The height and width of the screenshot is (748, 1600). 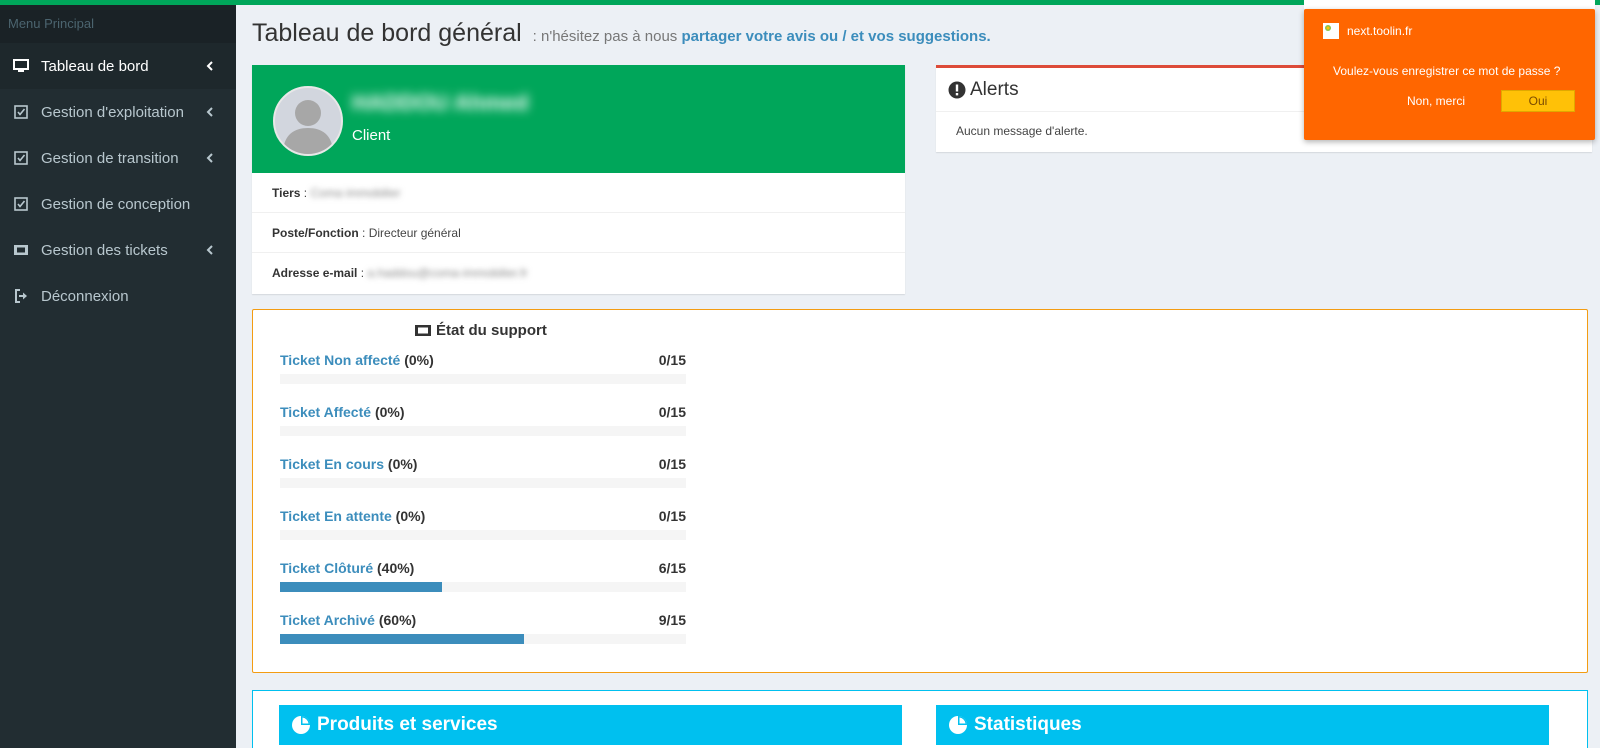 I want to click on popup-top-edge, so click(x=1449, y=4).